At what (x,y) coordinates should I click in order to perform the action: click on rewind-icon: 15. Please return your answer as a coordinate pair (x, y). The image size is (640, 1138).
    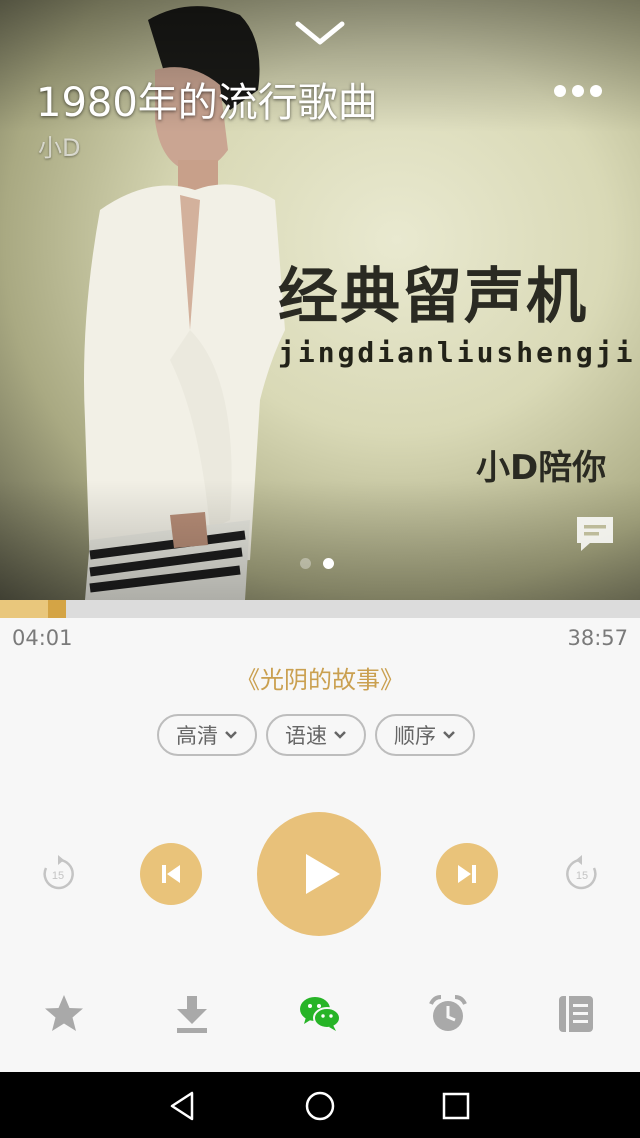
    Looking at the image, I should click on (58, 872).